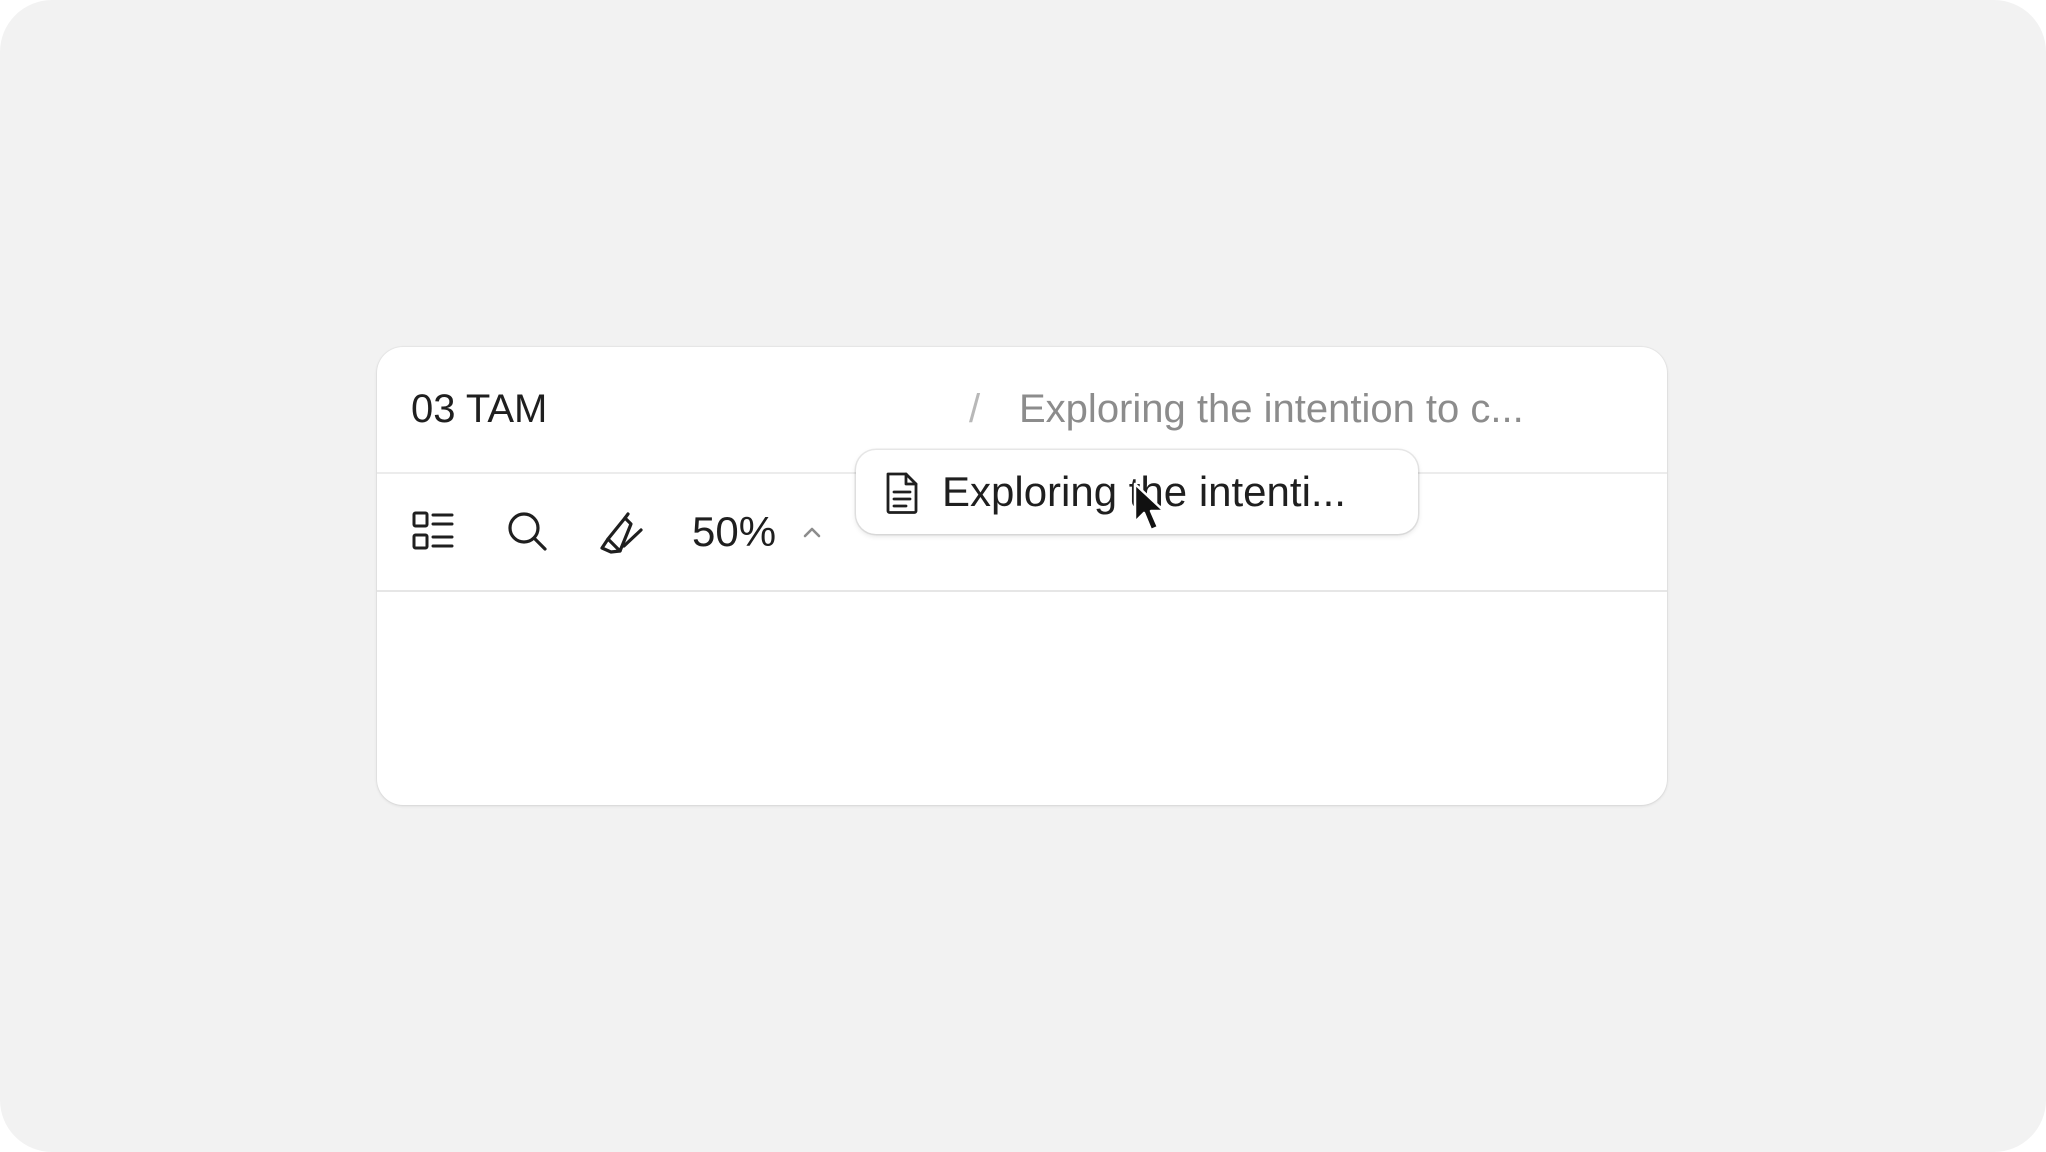  I want to click on document-icon, so click(902, 493).